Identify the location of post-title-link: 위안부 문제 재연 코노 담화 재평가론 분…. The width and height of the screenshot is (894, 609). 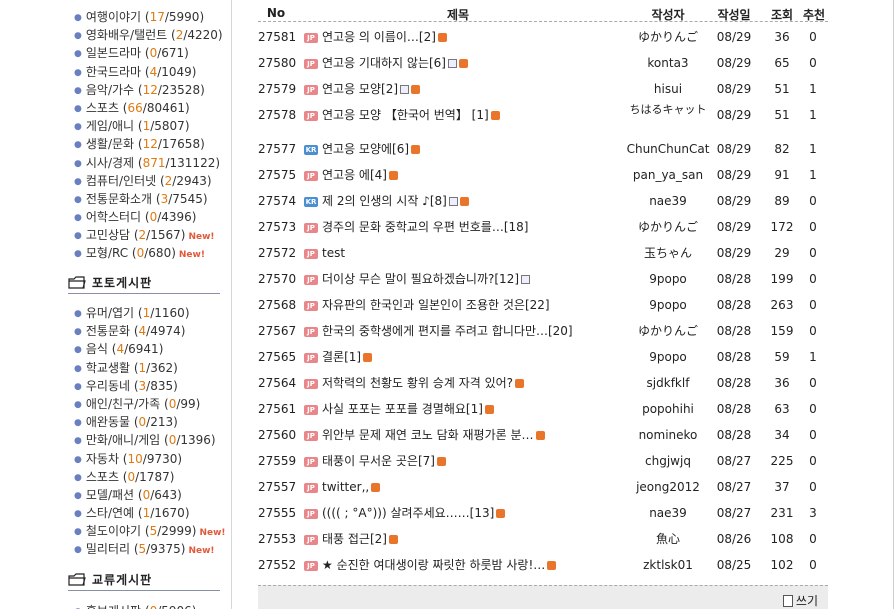
(428, 435).